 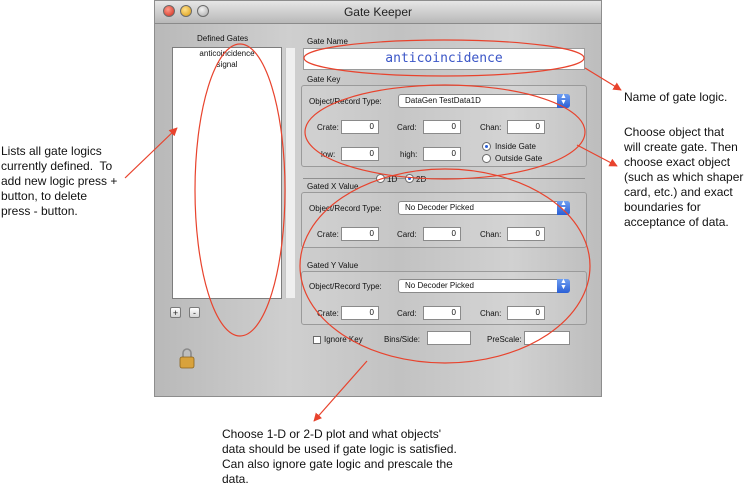 What do you see at coordinates (445, 132) in the screenshot?
I see `object-highlight-ellipse` at bounding box center [445, 132].